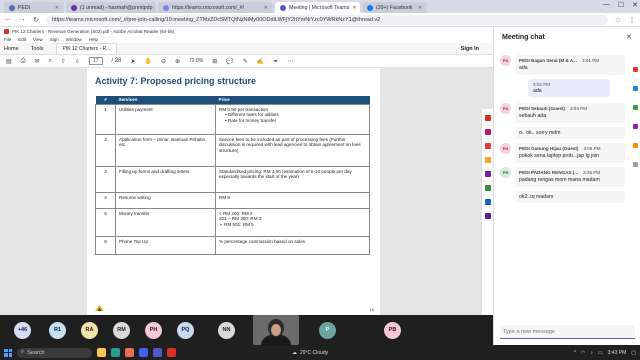  I want to click on menu-window: Window, so click(74, 39).